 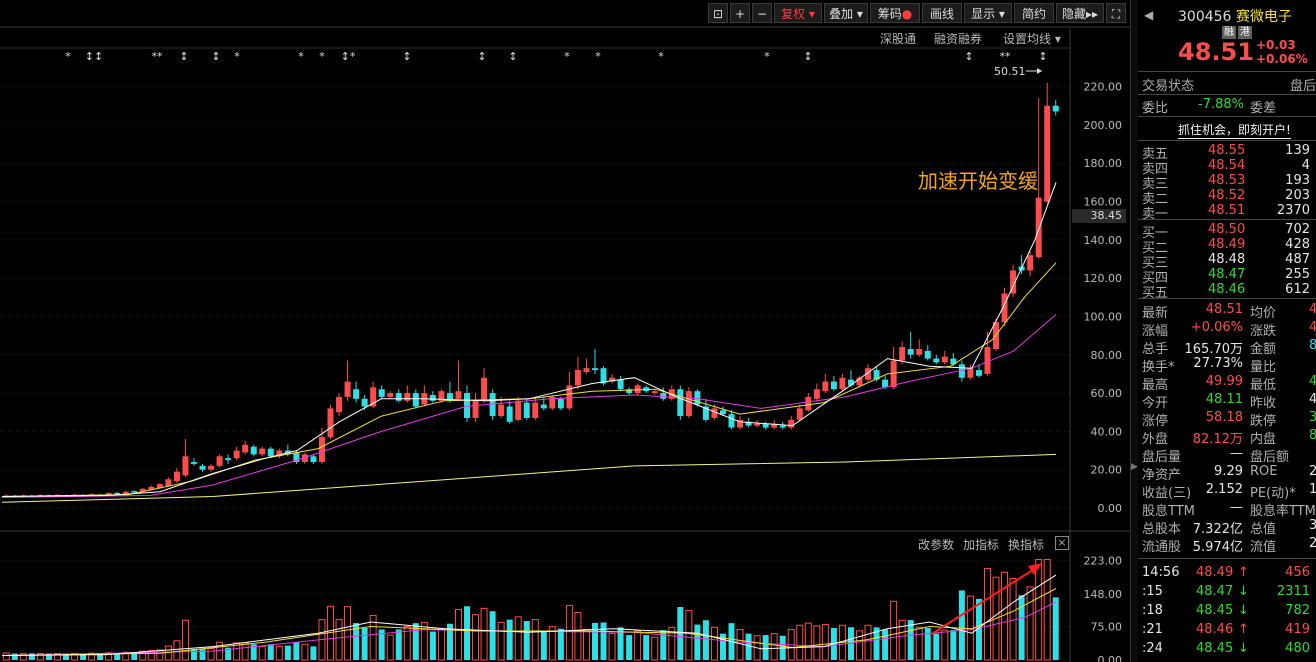 I want to click on close-icon: ×, so click(x=1062, y=543).